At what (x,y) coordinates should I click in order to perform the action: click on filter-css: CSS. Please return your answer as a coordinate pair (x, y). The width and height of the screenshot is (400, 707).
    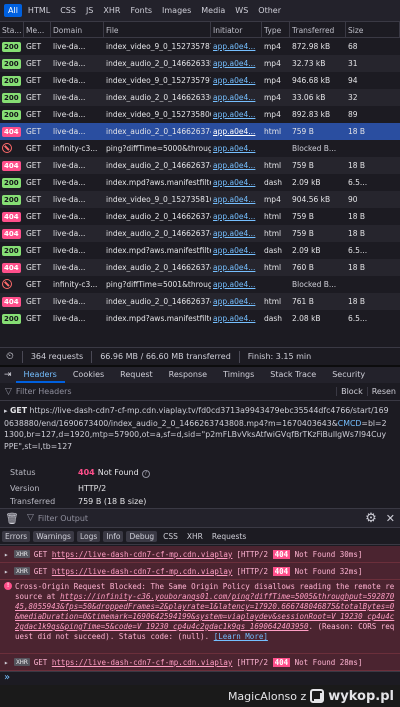
    Looking at the image, I should click on (68, 10).